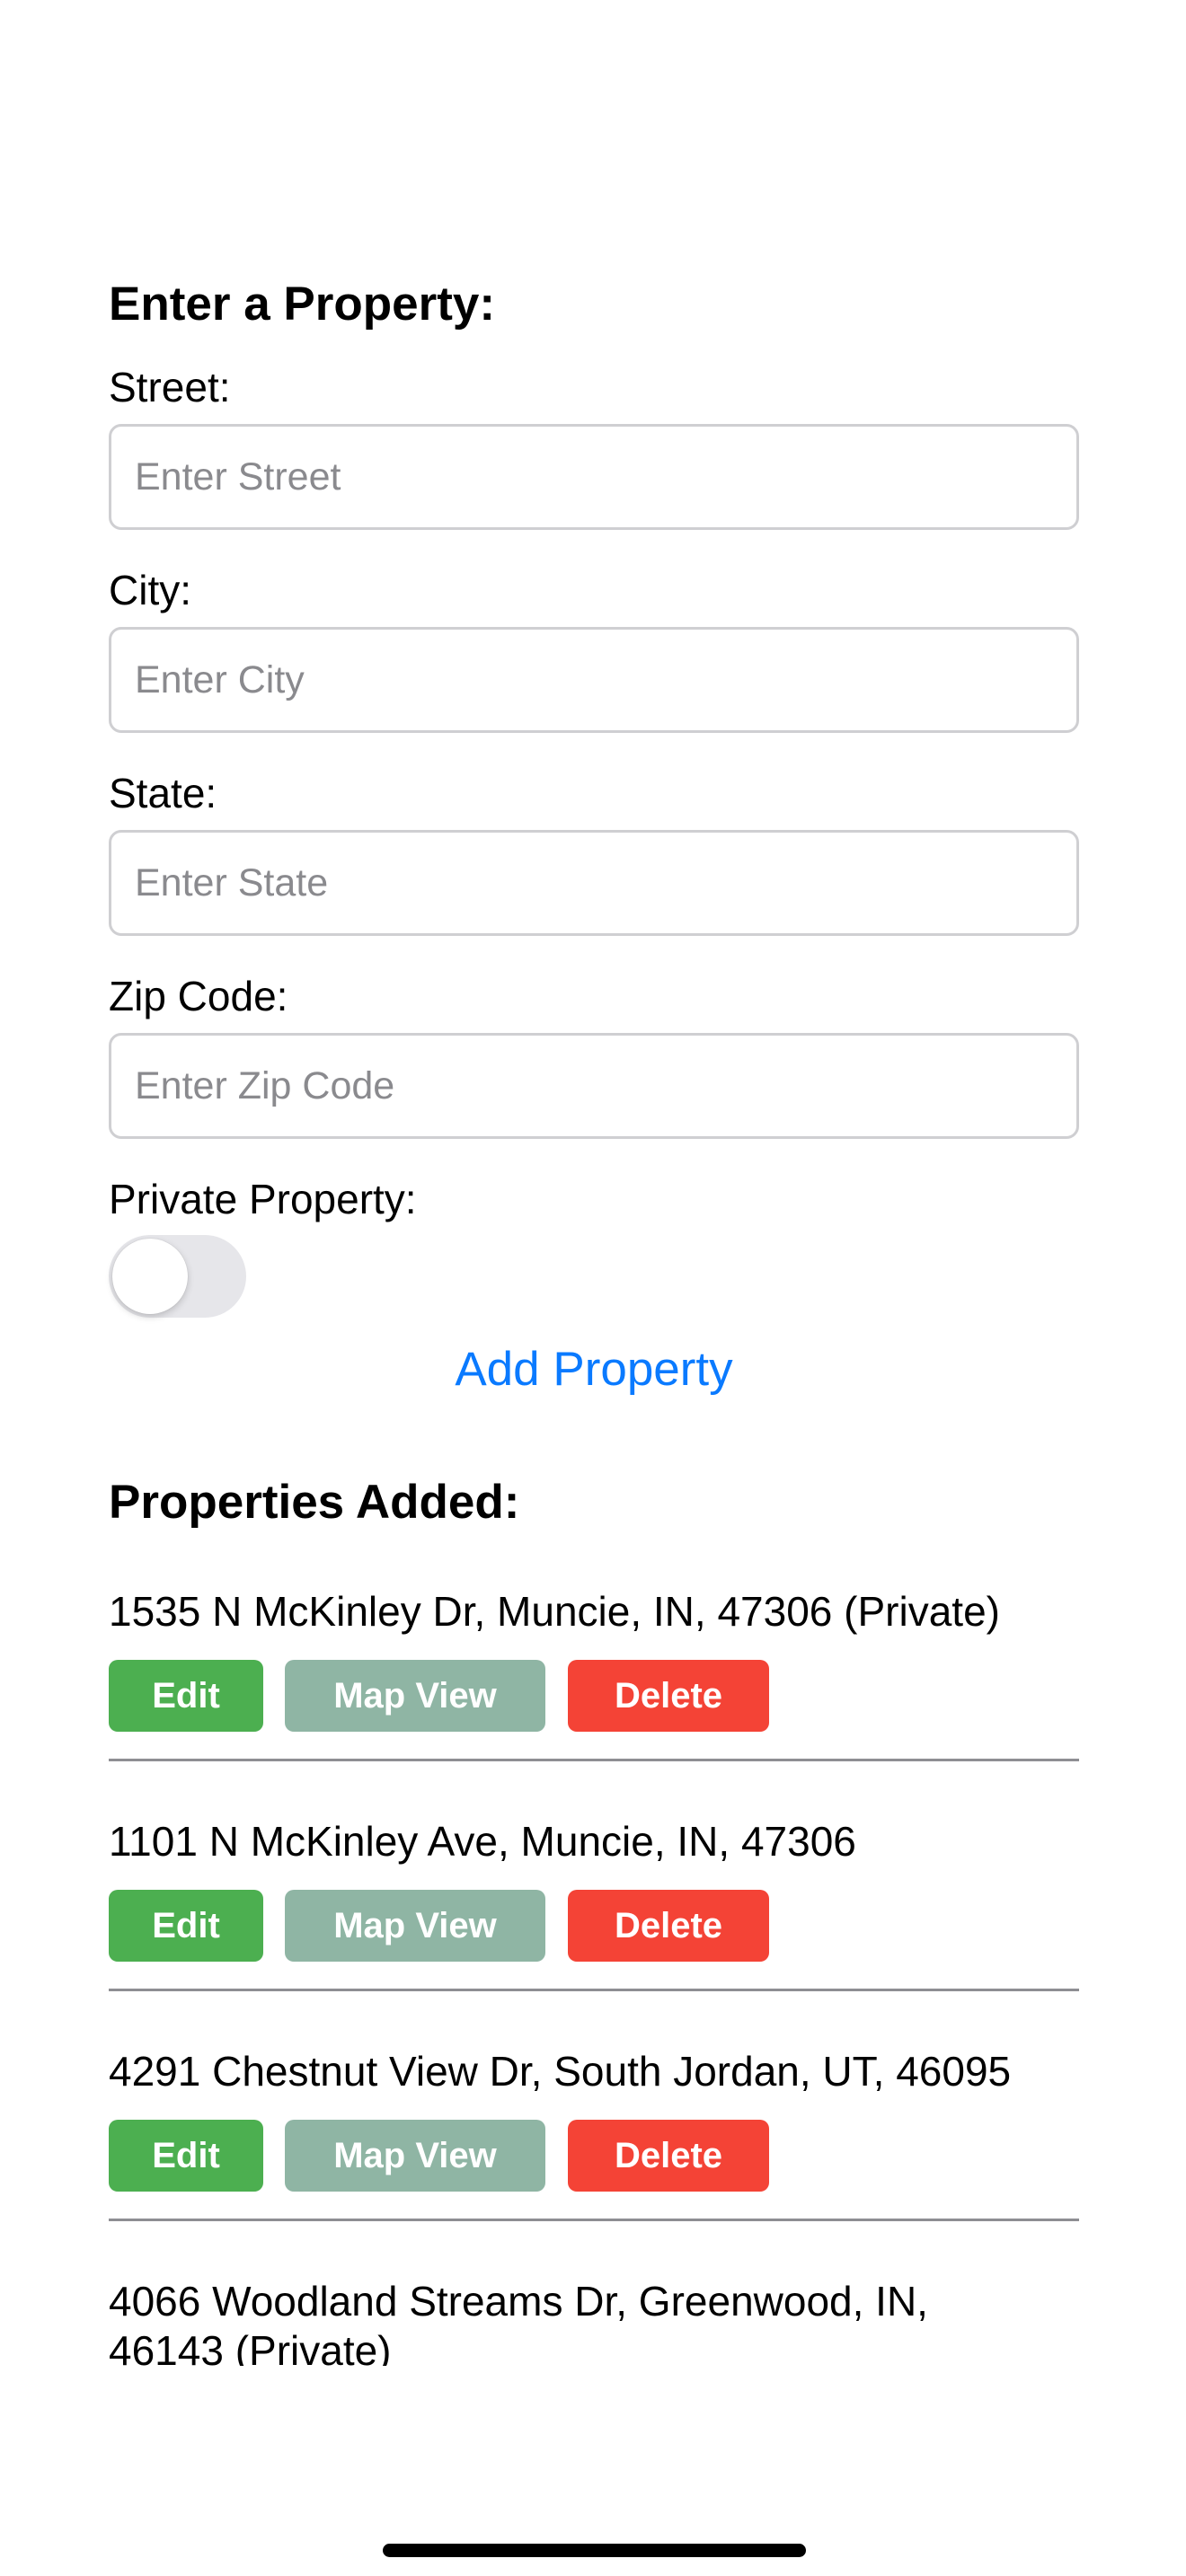 This screenshot has width=1186, height=2576. What do you see at coordinates (170, 387) in the screenshot?
I see `street-label: Street:` at bounding box center [170, 387].